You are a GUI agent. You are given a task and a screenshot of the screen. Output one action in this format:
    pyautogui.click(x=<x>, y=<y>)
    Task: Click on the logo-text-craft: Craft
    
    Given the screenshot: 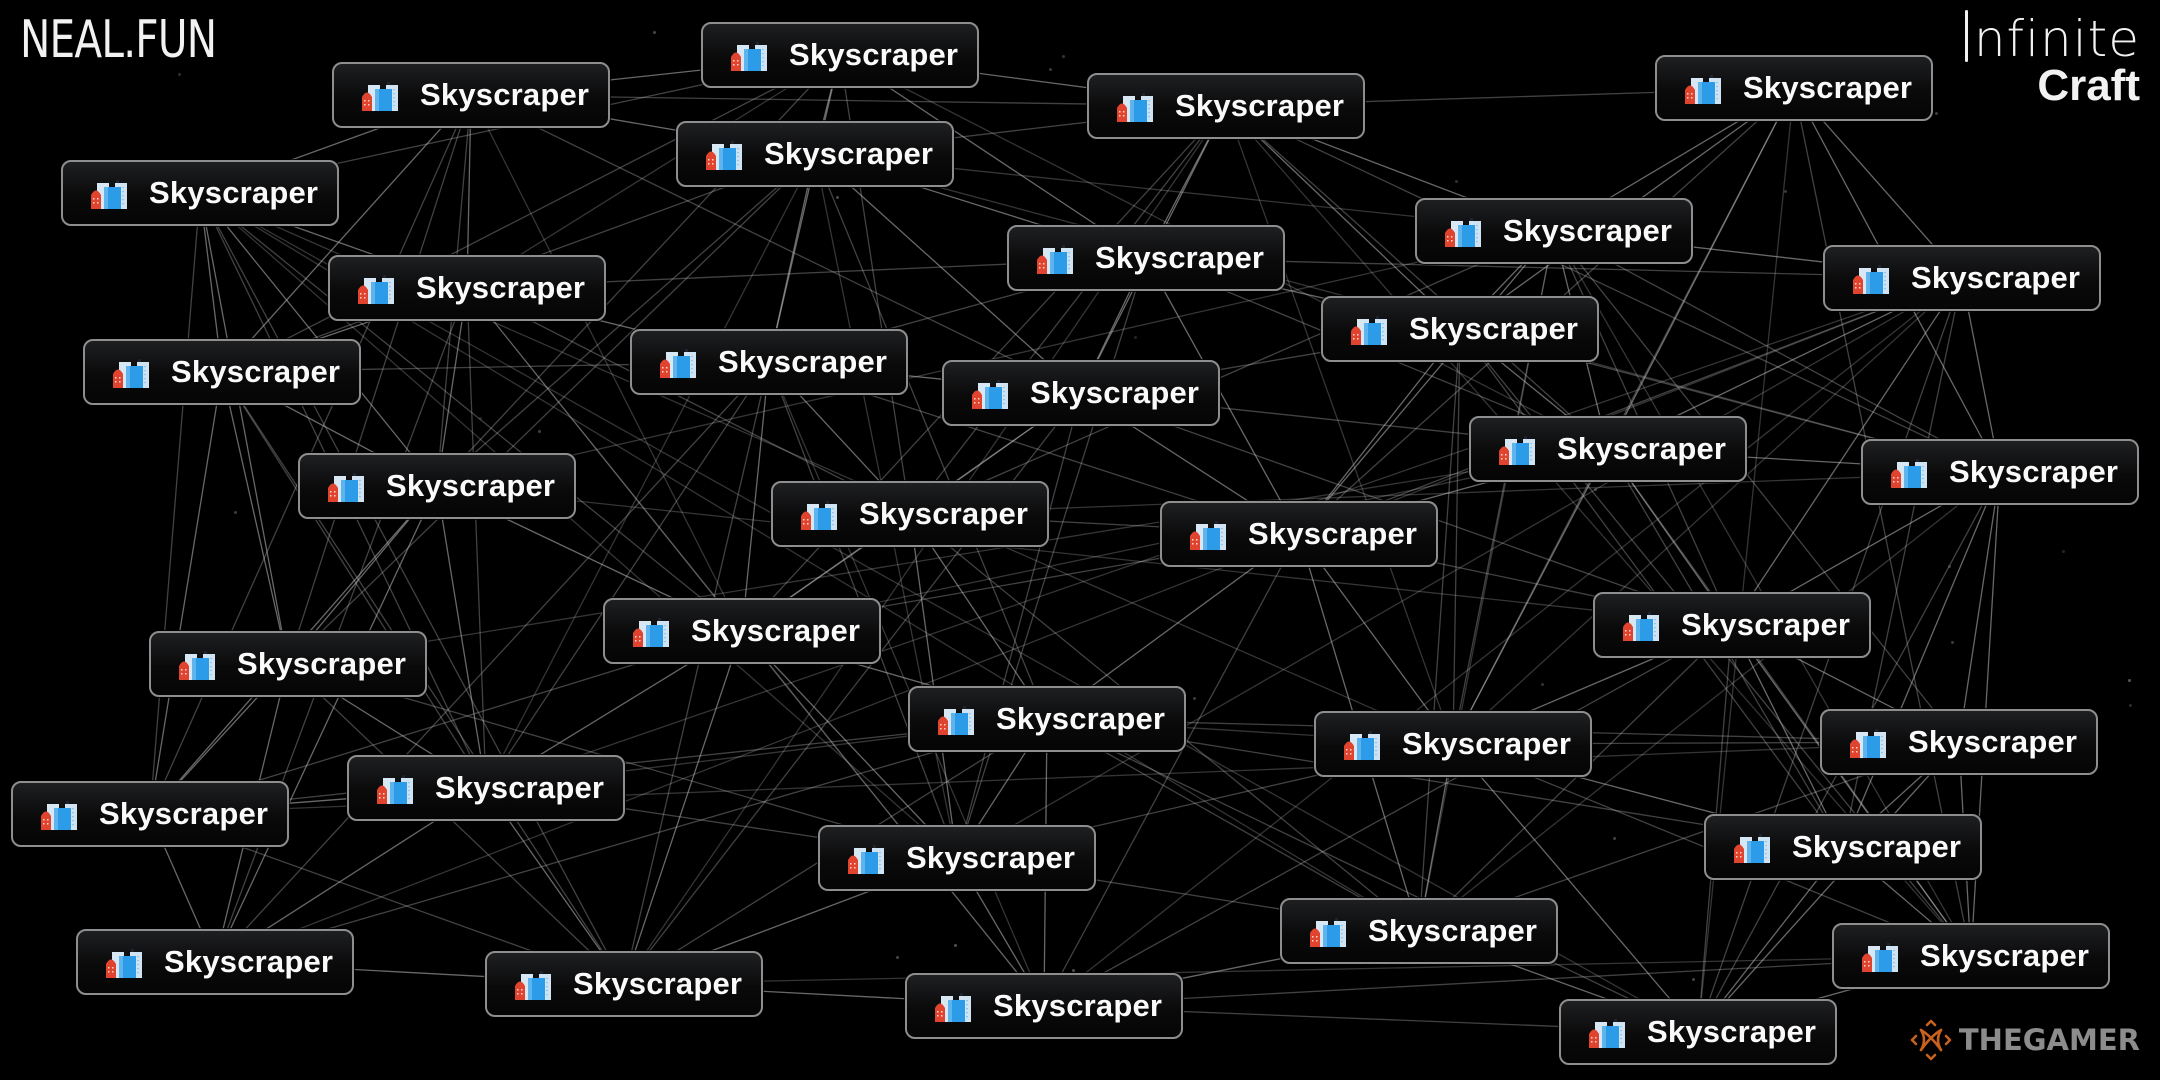 What is the action you would take?
    pyautogui.click(x=2088, y=85)
    